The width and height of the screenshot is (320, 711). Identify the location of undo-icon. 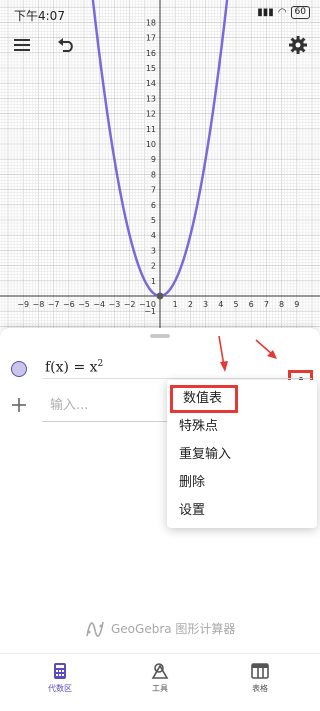
(65, 45).